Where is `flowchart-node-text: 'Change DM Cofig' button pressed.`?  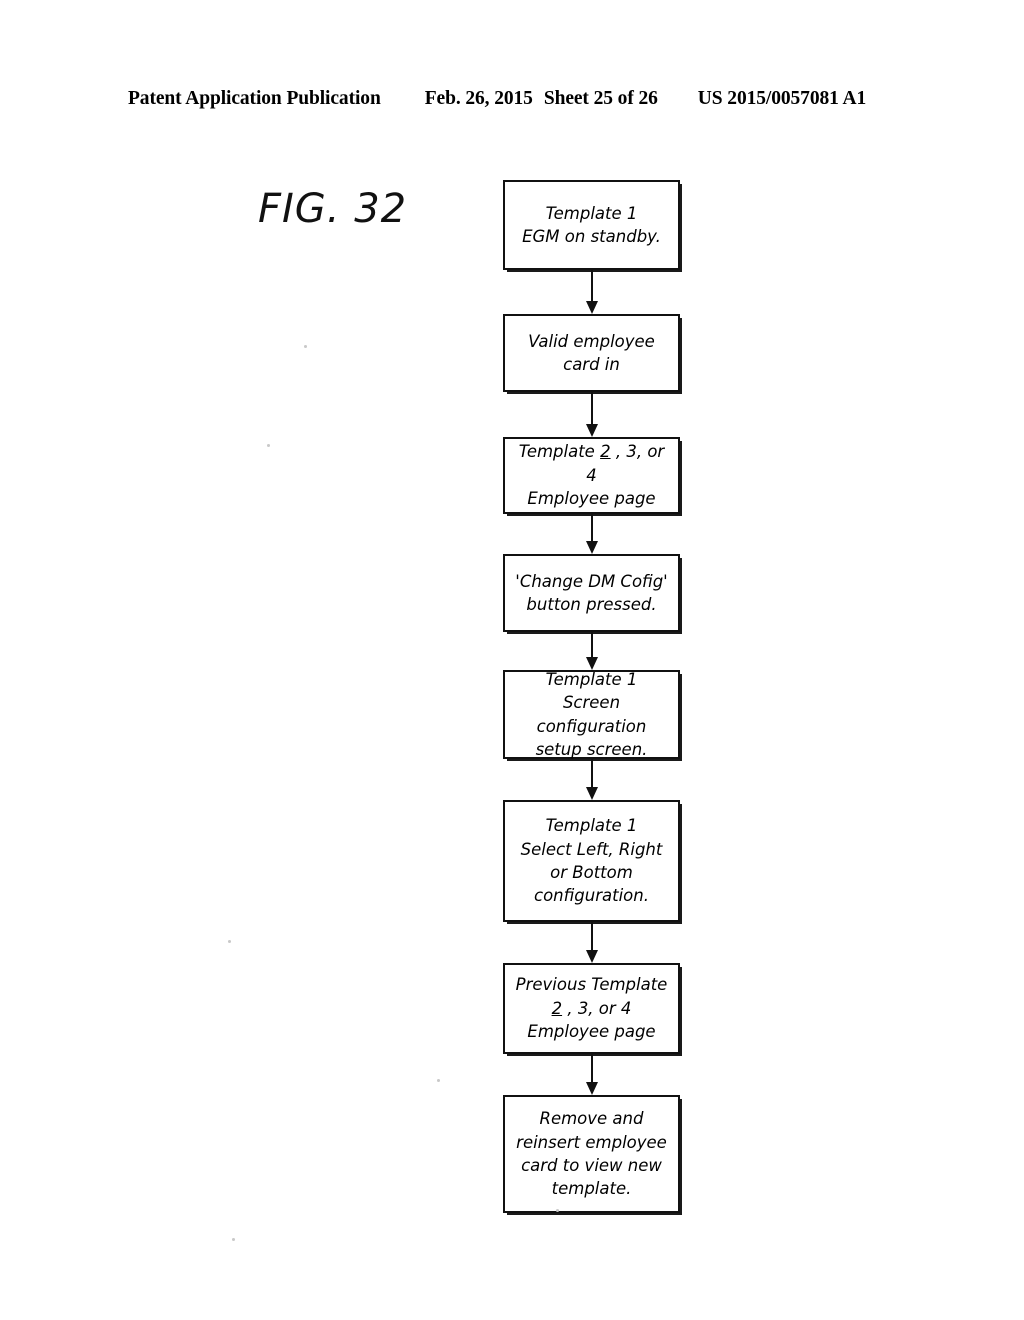
flowchart-node-text: 'Change DM Cofig' button pressed. is located at coordinates (591, 592).